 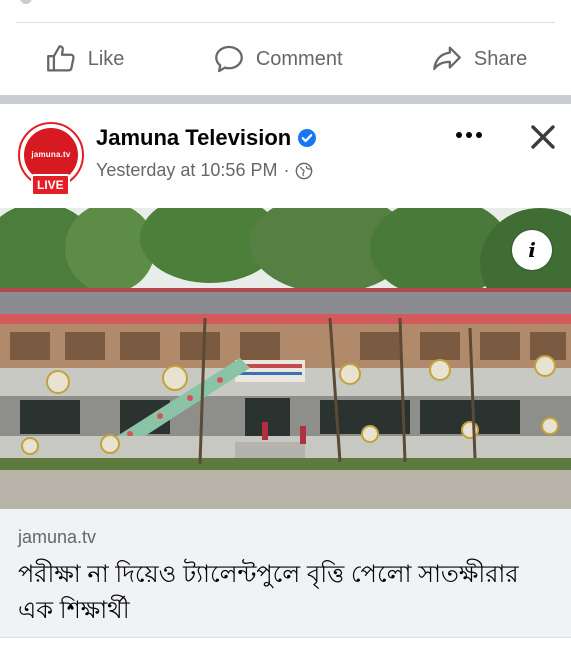 I want to click on post-action-bar: Like Comment Share, so click(x=285, y=59).